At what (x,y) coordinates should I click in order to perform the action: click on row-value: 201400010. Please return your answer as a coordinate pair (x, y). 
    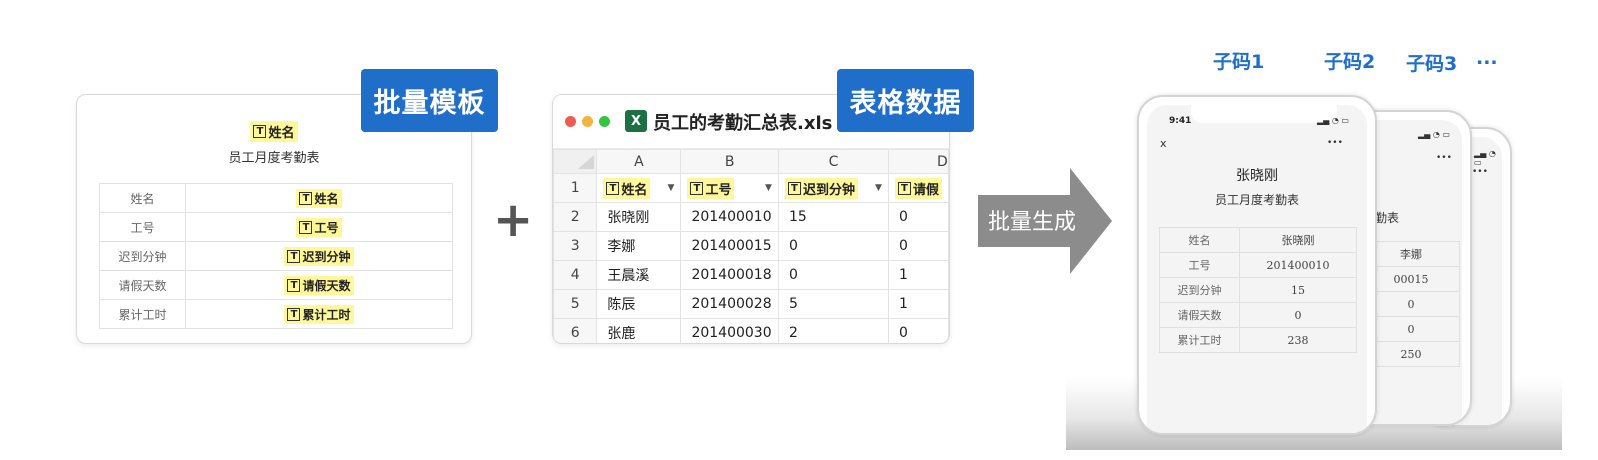
    Looking at the image, I should click on (1298, 265).